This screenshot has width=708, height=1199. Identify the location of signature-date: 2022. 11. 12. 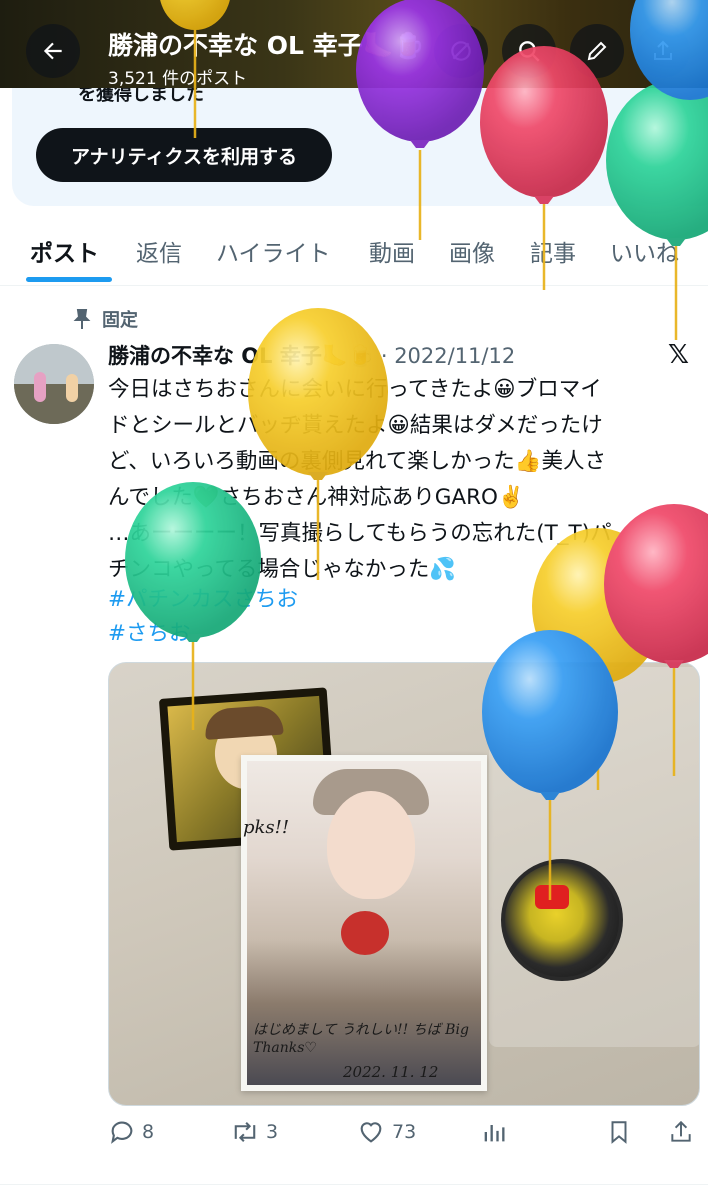
(391, 1072).